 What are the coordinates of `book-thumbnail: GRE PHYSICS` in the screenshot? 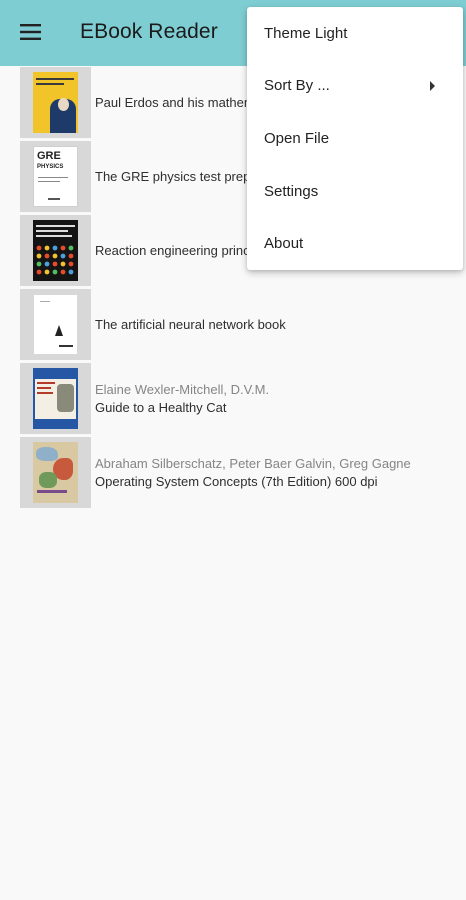 It's located at (55, 176).